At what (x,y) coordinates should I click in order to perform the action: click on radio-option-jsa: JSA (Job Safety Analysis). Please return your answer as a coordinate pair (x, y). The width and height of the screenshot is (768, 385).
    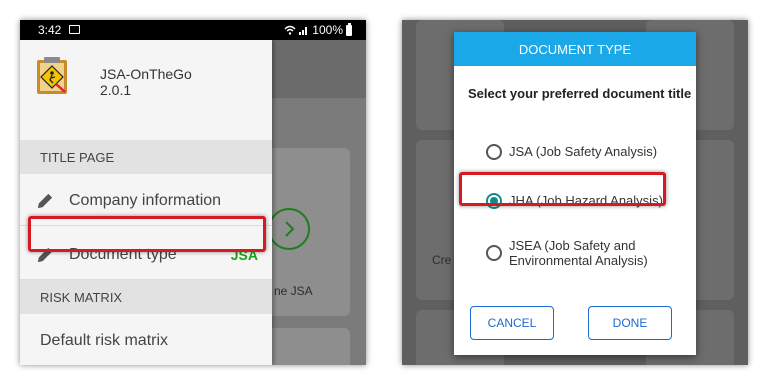
    Looking at the image, I should click on (571, 152).